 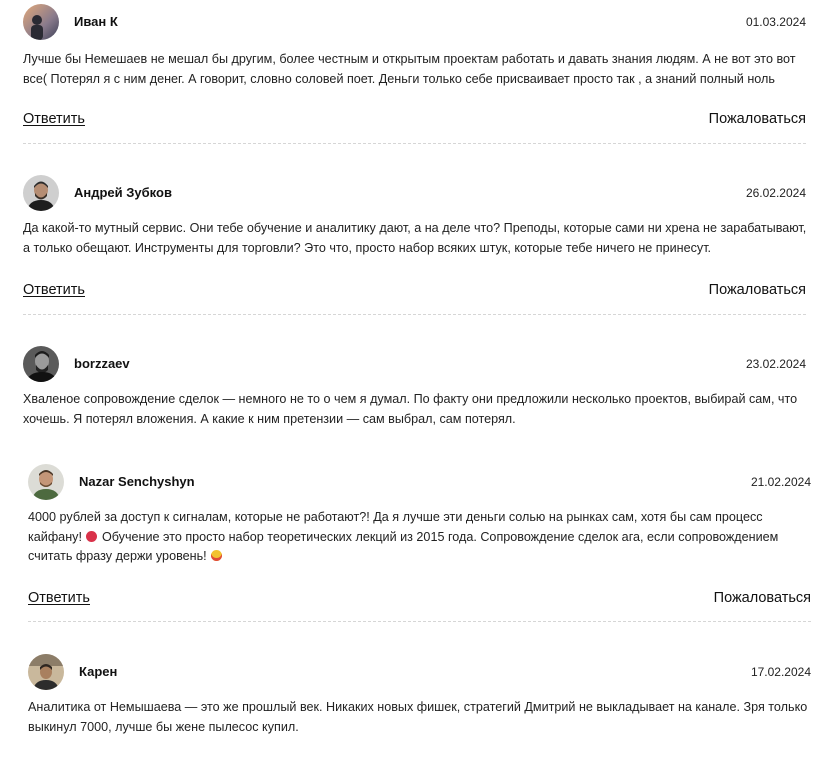 What do you see at coordinates (137, 481) in the screenshot?
I see `author-name: Nazar Senchyshyn` at bounding box center [137, 481].